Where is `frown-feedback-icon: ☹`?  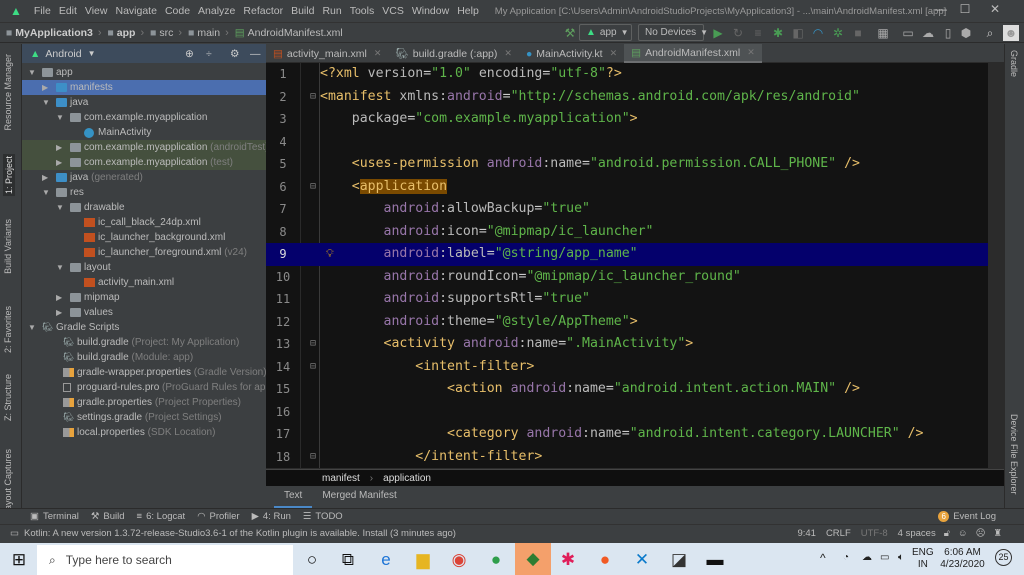
frown-feedback-icon: ☹ is located at coordinates (981, 533).